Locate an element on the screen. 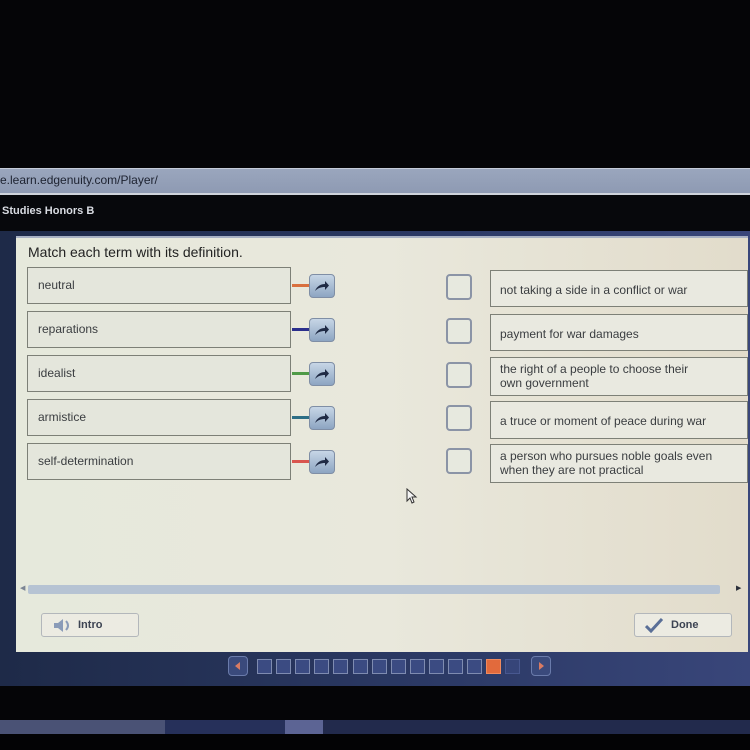 The height and width of the screenshot is (750, 750). term-box-armistice: armistice is located at coordinates (159, 417).